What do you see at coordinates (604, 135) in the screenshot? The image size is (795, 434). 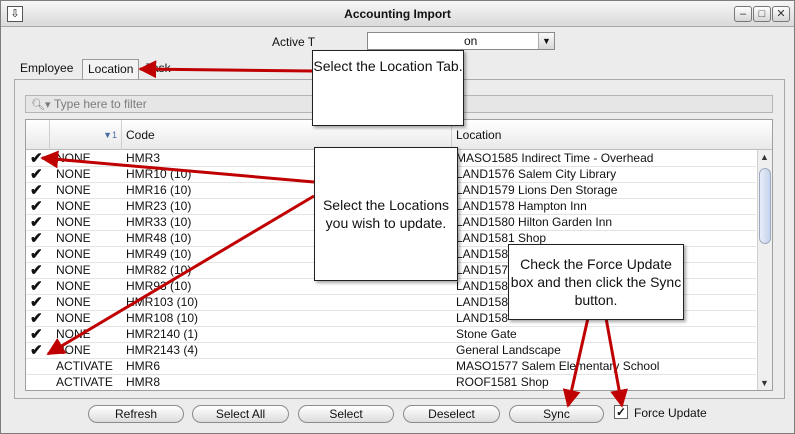 I see `header-location: Location` at bounding box center [604, 135].